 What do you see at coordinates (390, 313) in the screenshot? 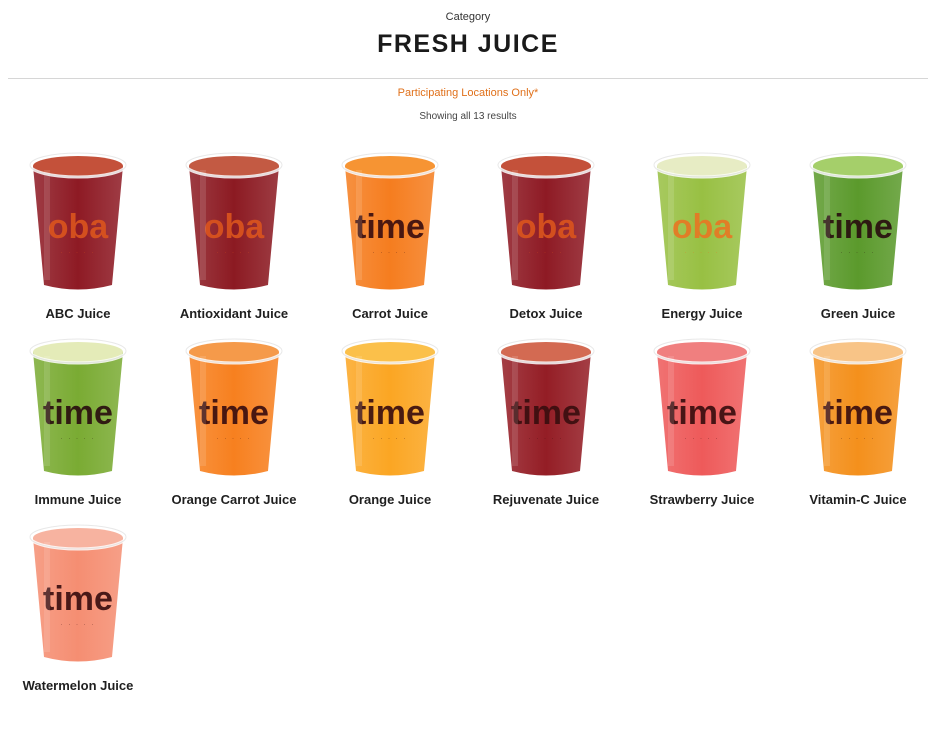
I see `product-name-link: Carrot Juice` at bounding box center [390, 313].